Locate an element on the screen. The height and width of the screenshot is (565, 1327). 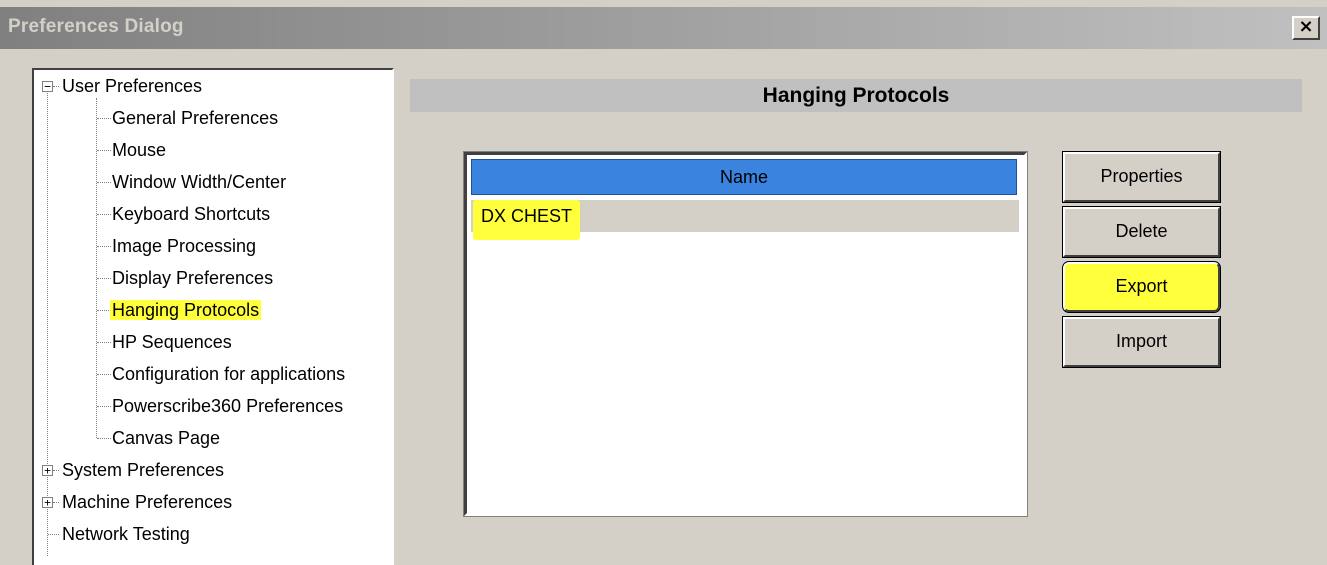
tree-item-image-processing: Image Processing is located at coordinates (184, 246).